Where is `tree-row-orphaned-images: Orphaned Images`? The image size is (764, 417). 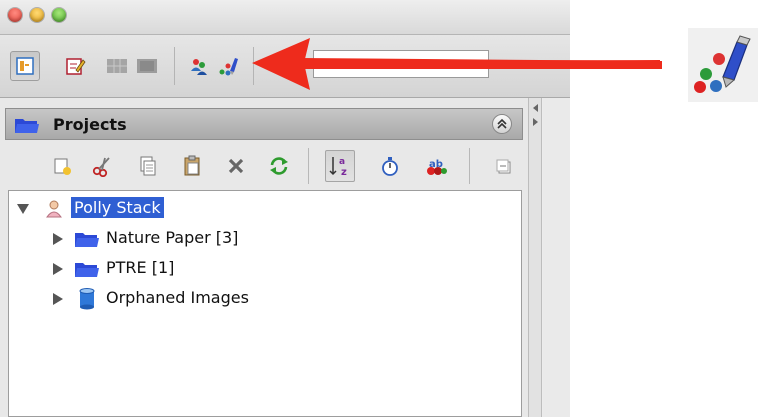 tree-row-orphaned-images: Orphaned Images is located at coordinates (265, 299).